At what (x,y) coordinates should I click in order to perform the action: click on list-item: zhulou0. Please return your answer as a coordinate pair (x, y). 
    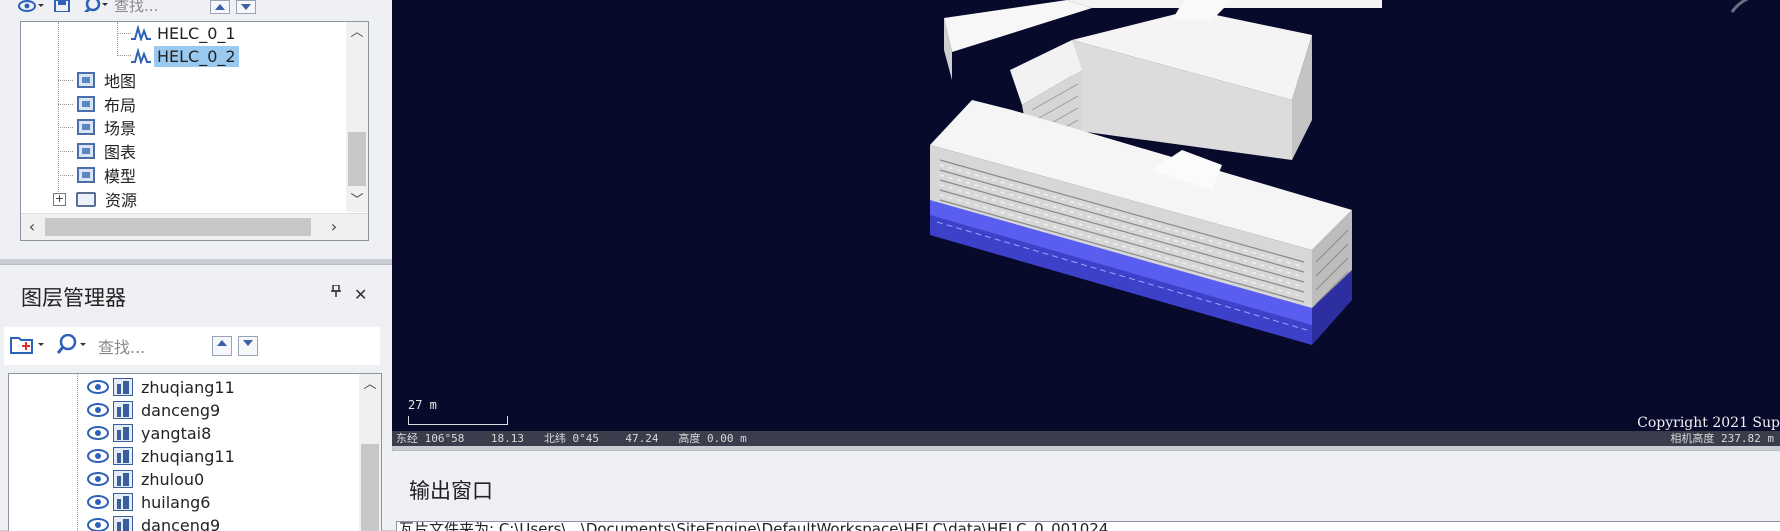
    Looking at the image, I should click on (145, 479).